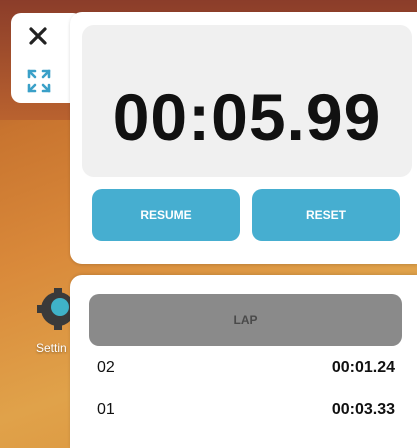  Describe the element at coordinates (38, 36) in the screenshot. I see `close-icon` at that location.